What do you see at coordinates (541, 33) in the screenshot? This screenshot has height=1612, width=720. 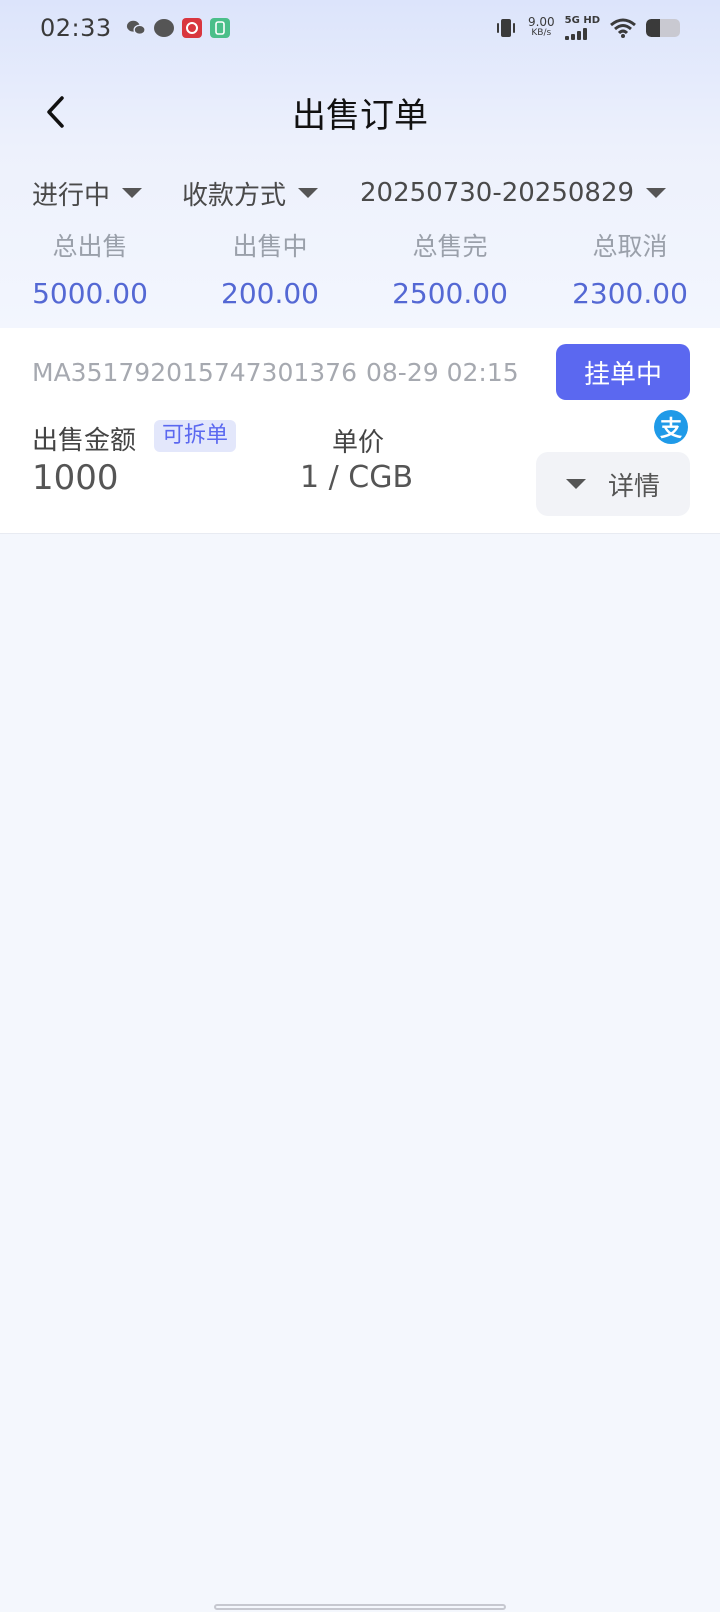 I see `speed-unit: KB/s` at bounding box center [541, 33].